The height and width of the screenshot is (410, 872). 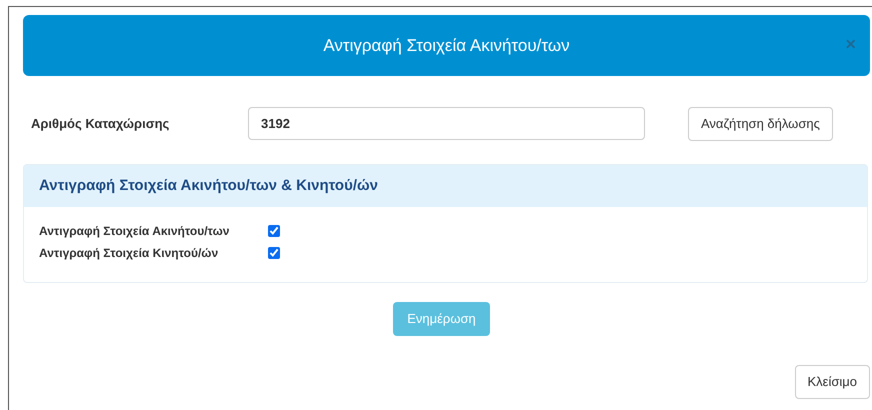 What do you see at coordinates (760, 123) in the screenshot?
I see `search-declaration-button: Αναζήτηση δήλωσης` at bounding box center [760, 123].